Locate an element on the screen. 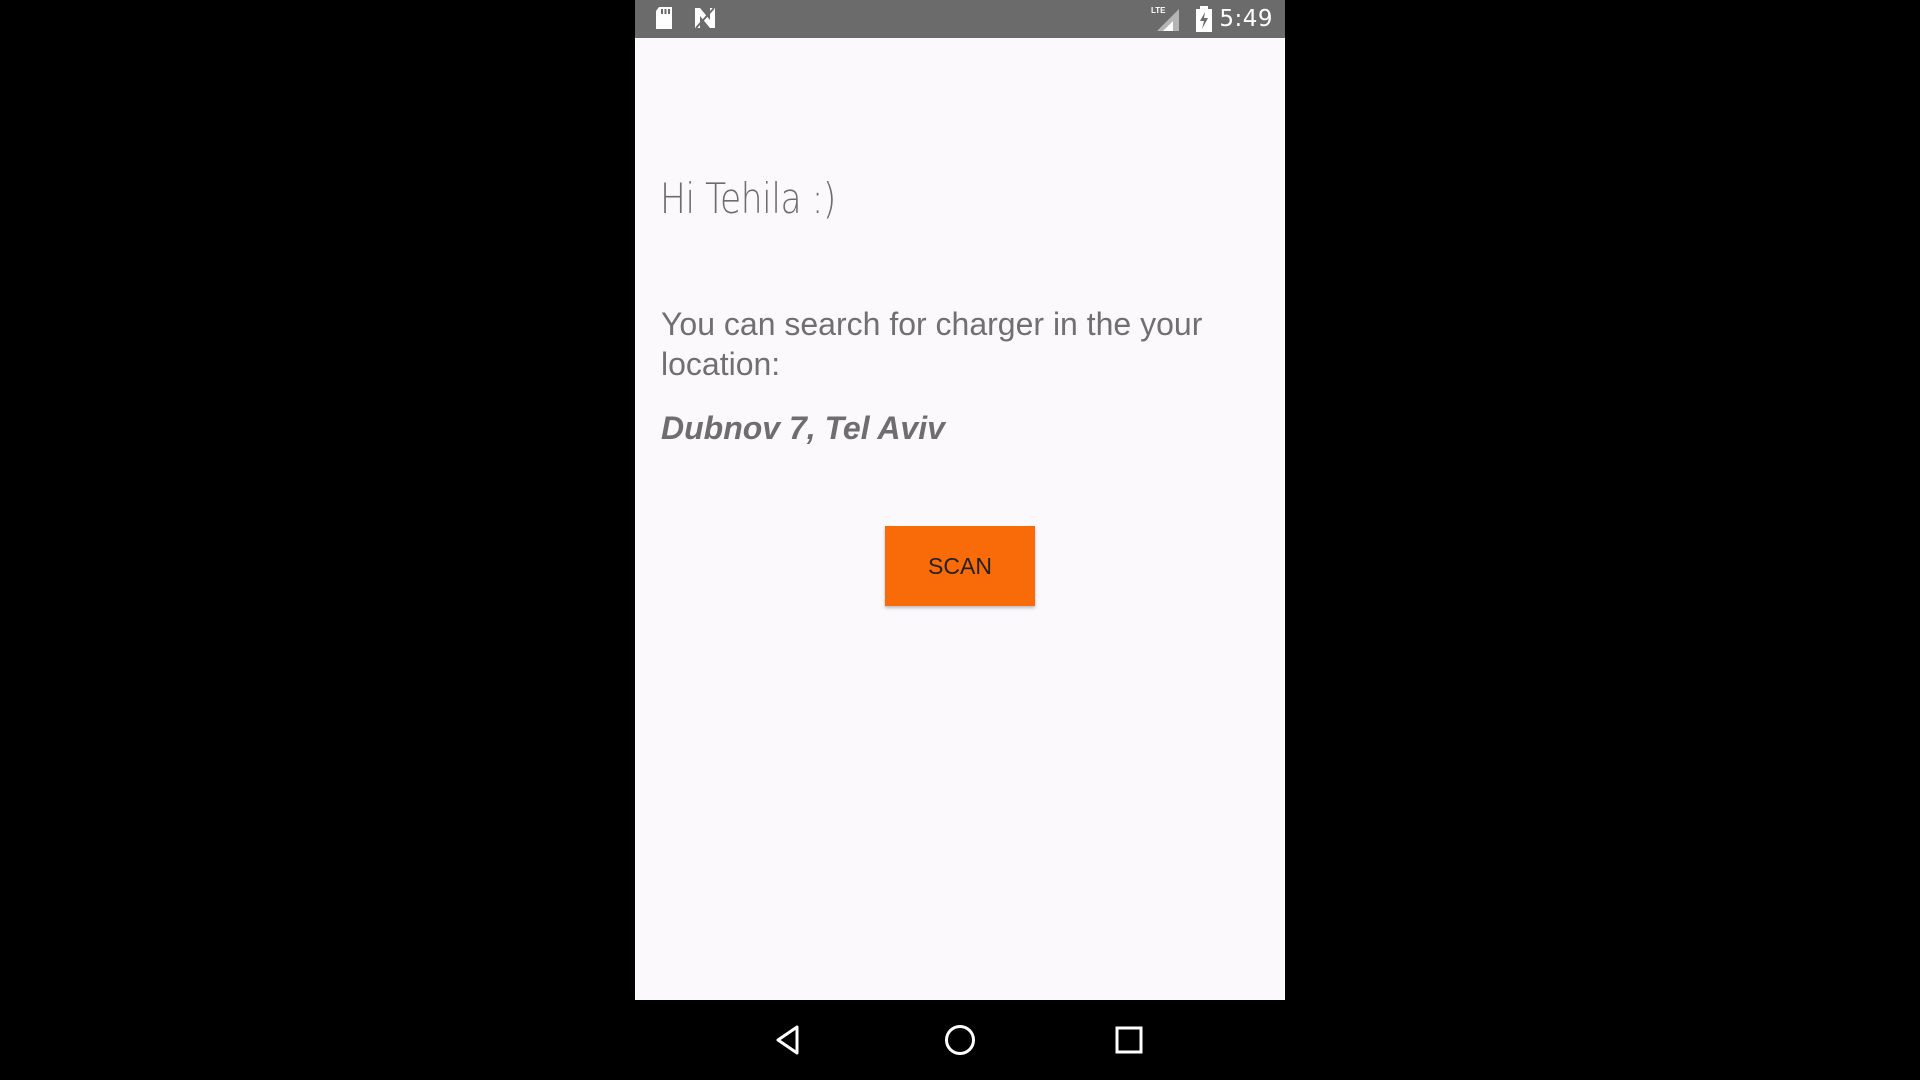  n-notification-icon is located at coordinates (705, 20).